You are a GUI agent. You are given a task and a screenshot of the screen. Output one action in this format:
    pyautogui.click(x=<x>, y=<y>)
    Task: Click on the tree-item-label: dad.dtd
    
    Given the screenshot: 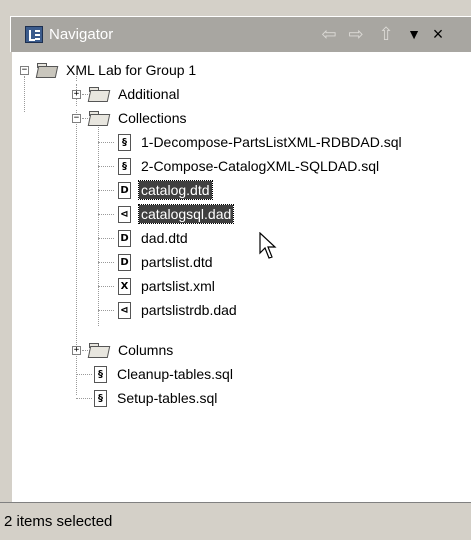 What is the action you would take?
    pyautogui.click(x=164, y=238)
    